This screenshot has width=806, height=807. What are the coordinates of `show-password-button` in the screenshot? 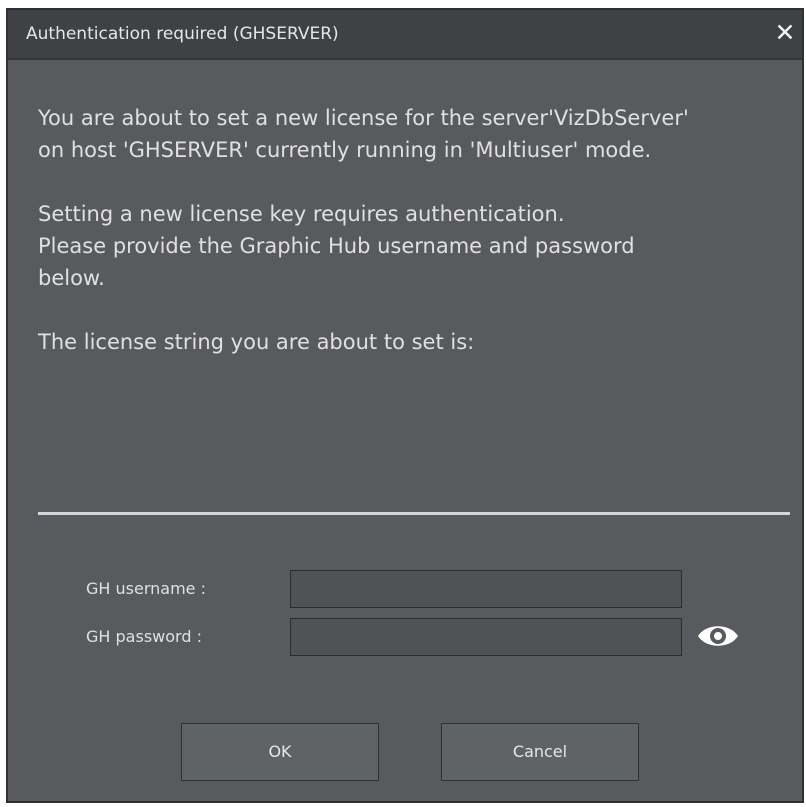 It's located at (718, 636).